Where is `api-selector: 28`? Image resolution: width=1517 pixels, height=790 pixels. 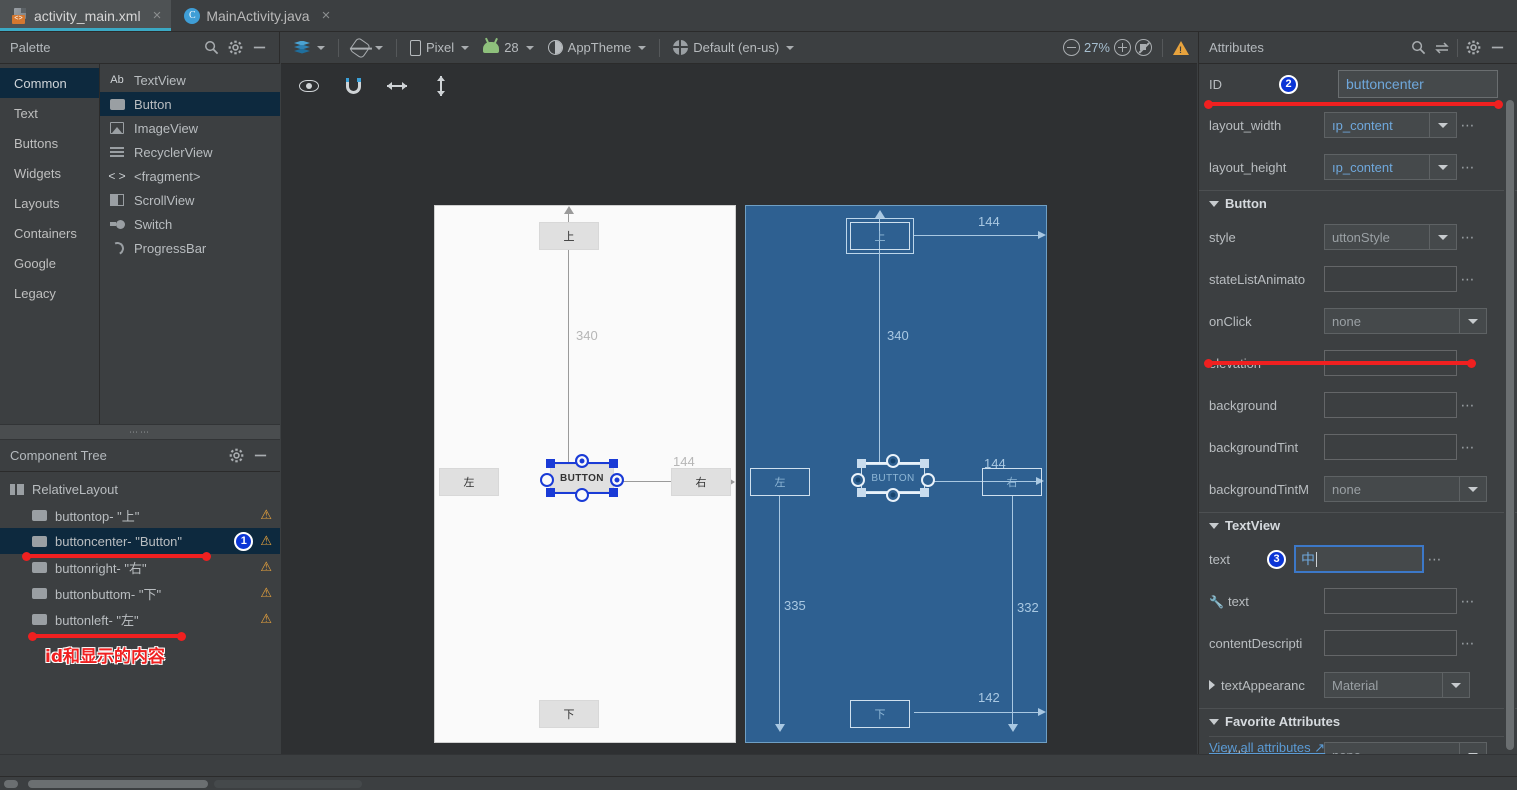
api-selector: 28 is located at coordinates (508, 48).